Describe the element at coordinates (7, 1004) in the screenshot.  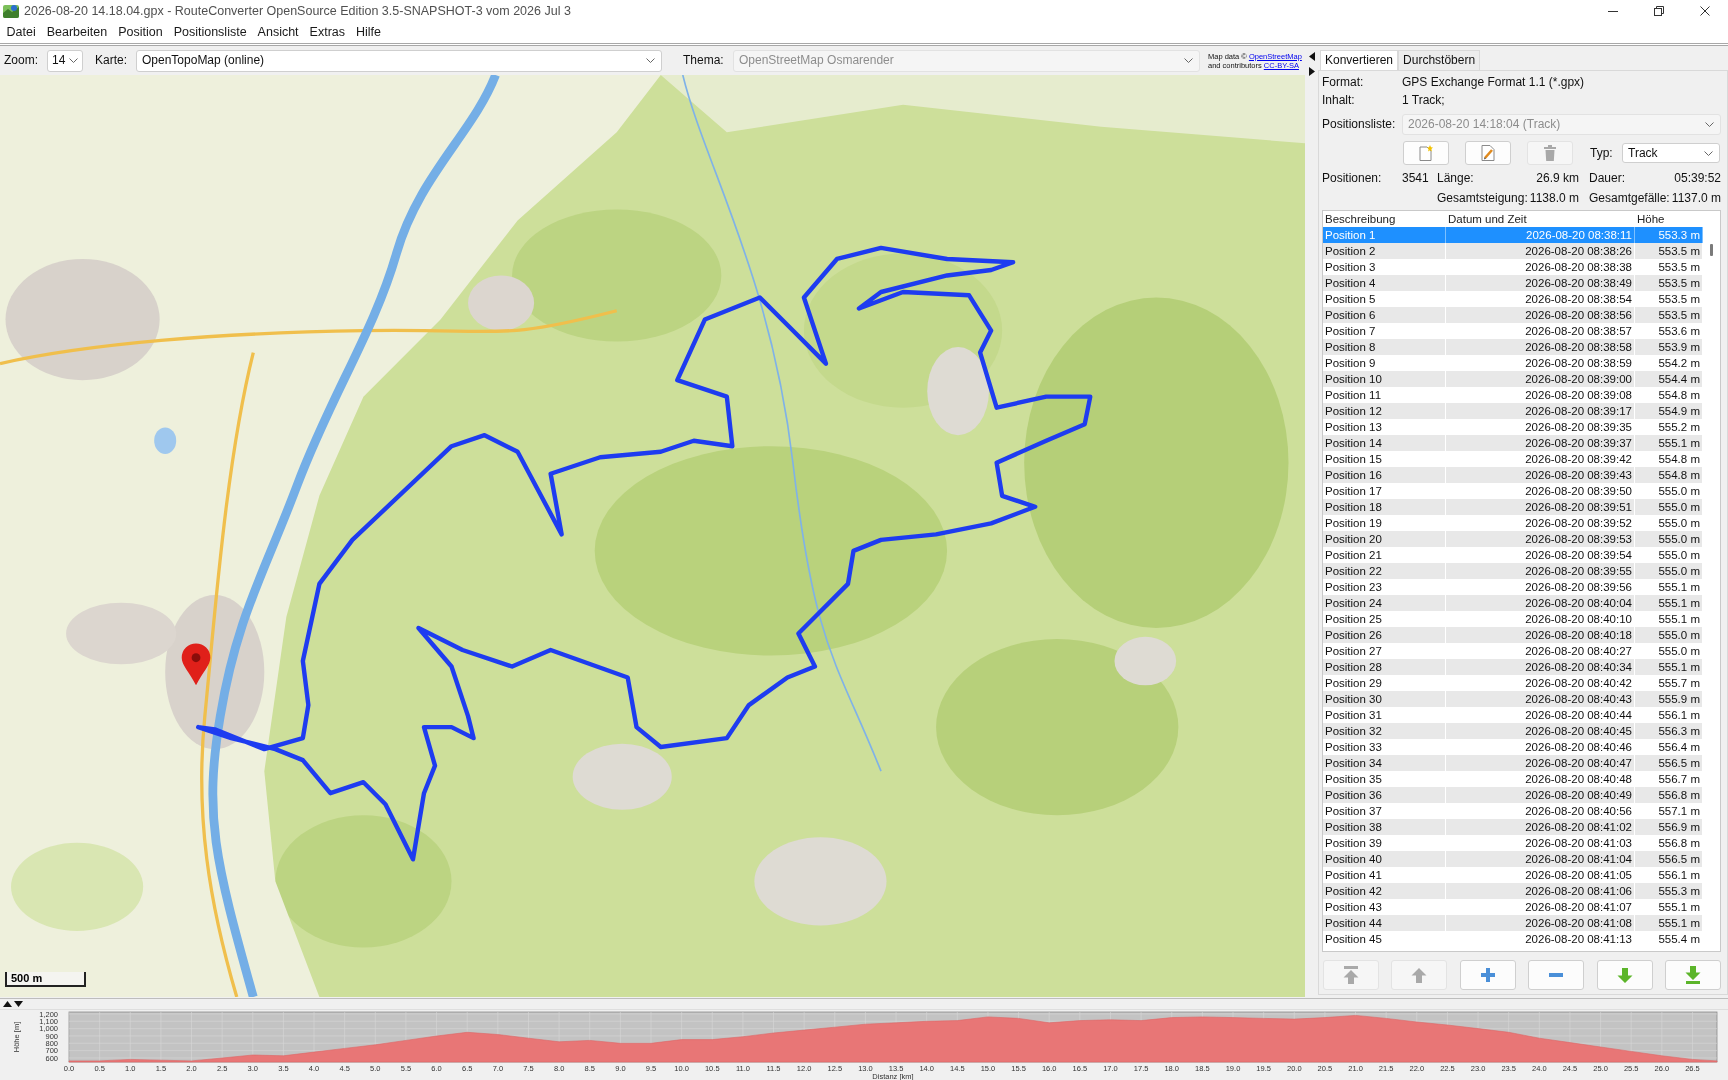
I see `up-triangle-icon` at that location.